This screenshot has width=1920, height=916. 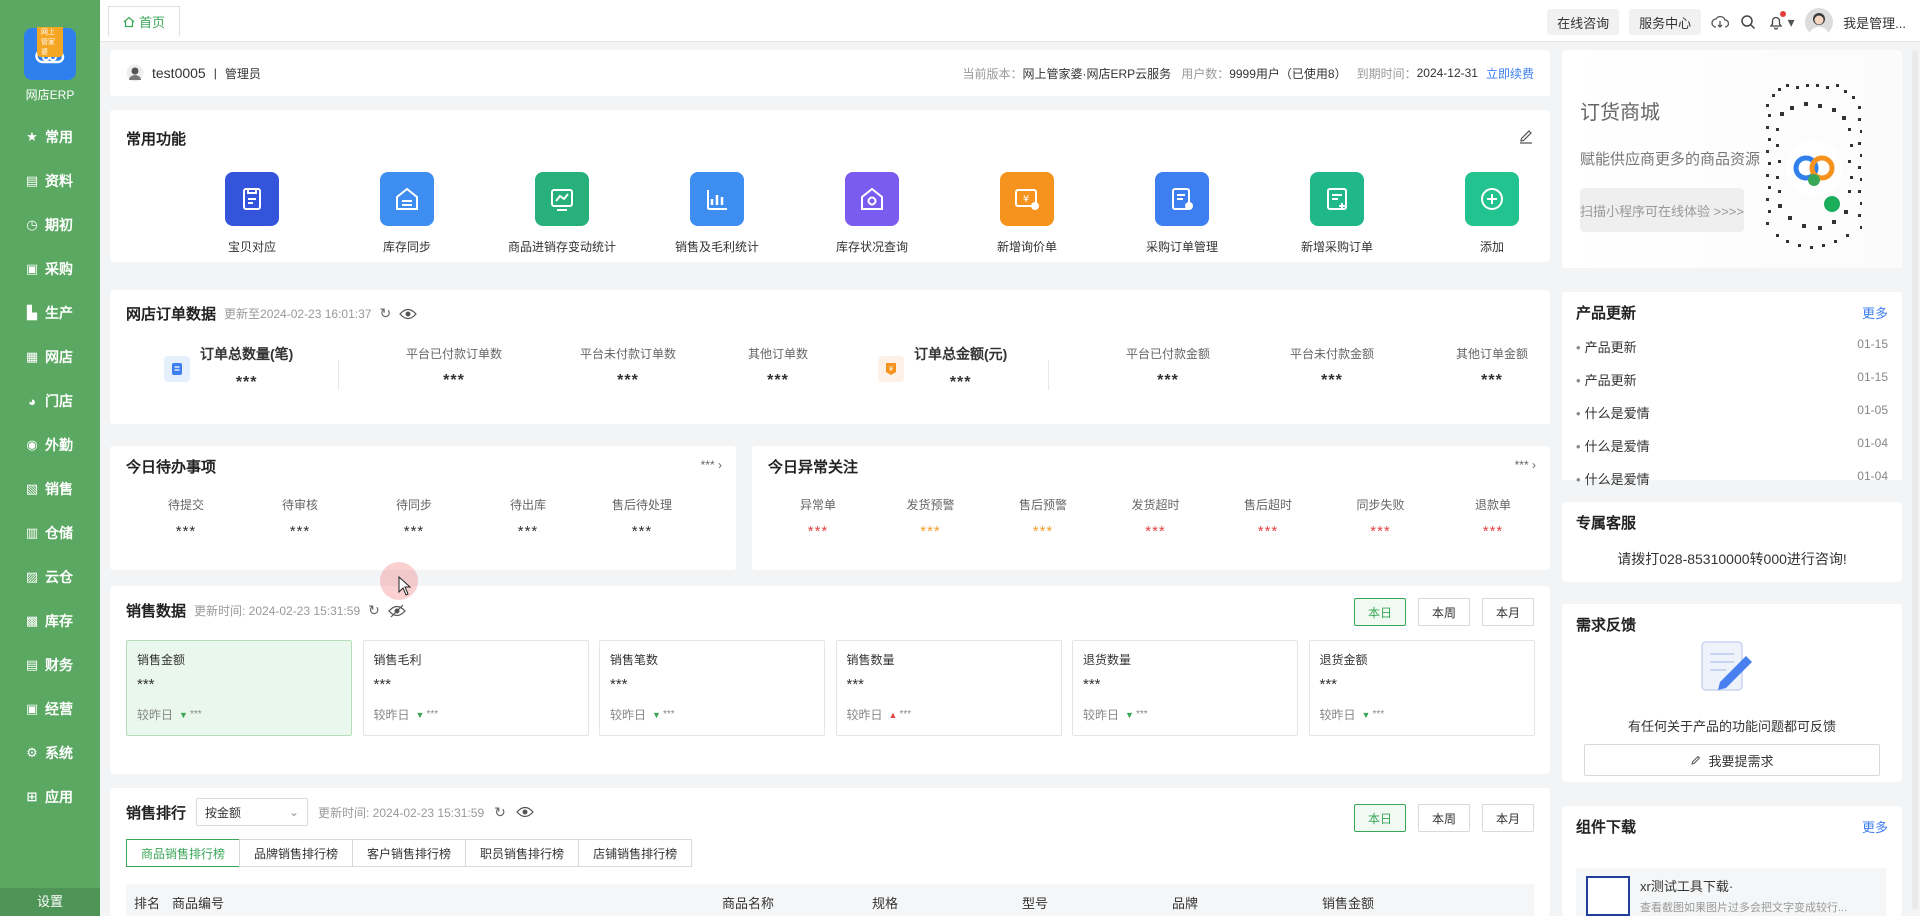 I want to click on ranking-column-header: 商品编号, so click(x=198, y=902).